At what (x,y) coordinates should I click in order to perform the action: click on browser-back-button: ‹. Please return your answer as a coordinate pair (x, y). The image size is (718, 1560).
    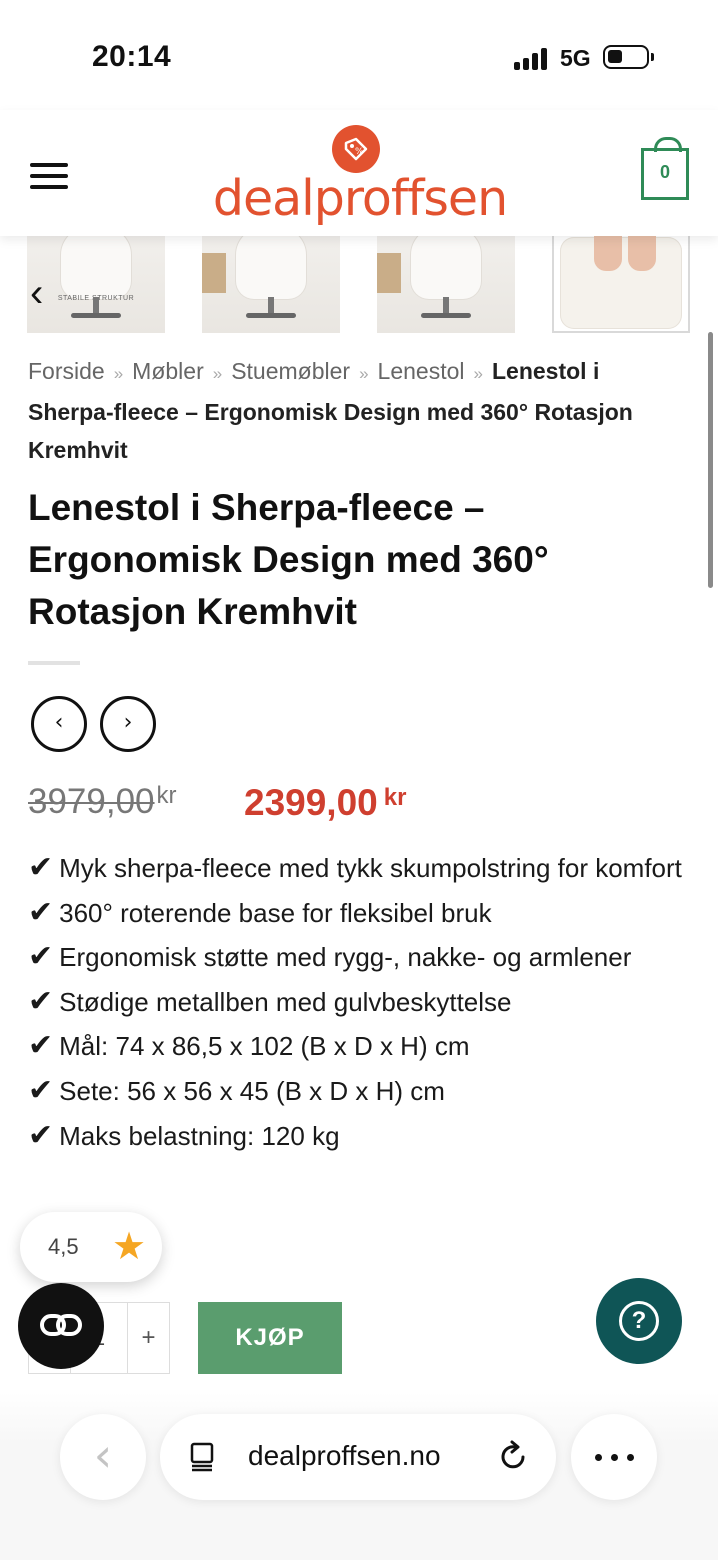
    Looking at the image, I should click on (103, 1457).